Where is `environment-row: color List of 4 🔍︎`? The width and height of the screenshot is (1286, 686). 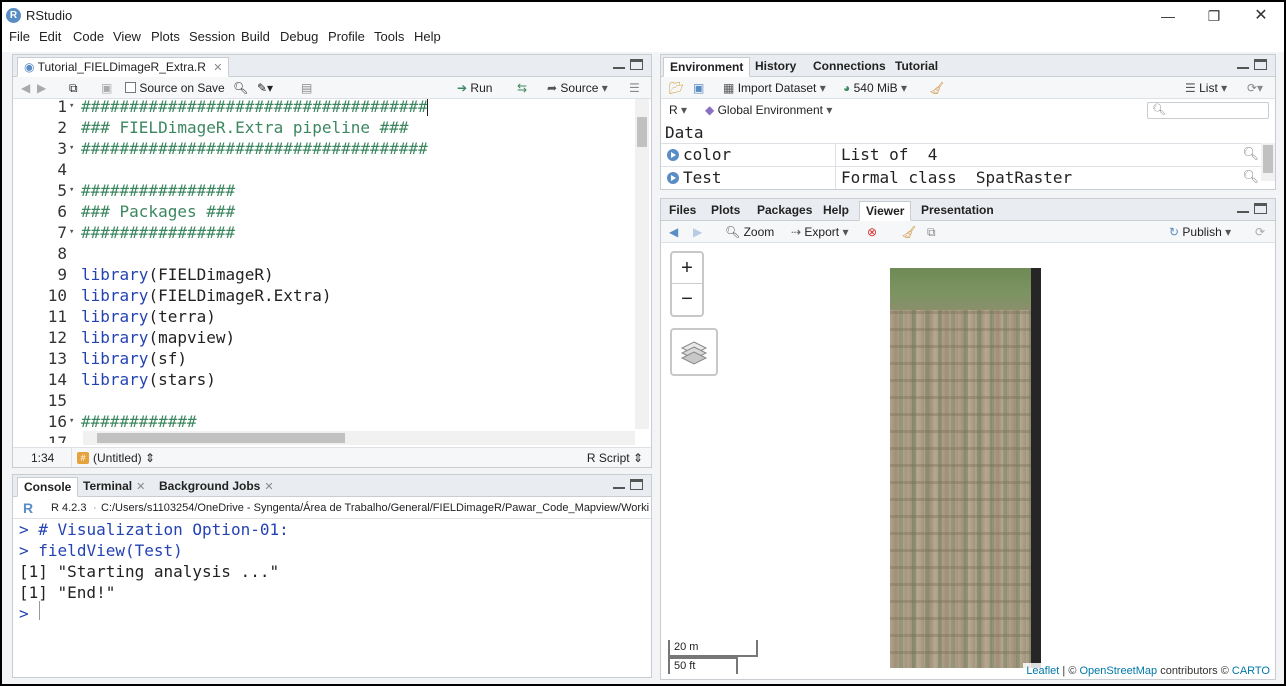 environment-row: color List of 4 🔍︎ is located at coordinates (967, 154).